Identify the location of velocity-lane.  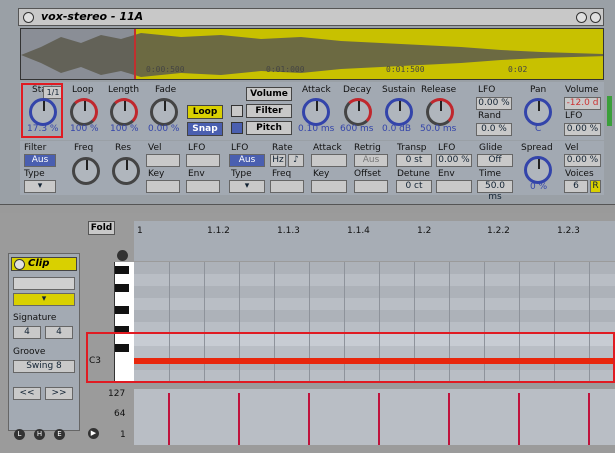
(374, 417).